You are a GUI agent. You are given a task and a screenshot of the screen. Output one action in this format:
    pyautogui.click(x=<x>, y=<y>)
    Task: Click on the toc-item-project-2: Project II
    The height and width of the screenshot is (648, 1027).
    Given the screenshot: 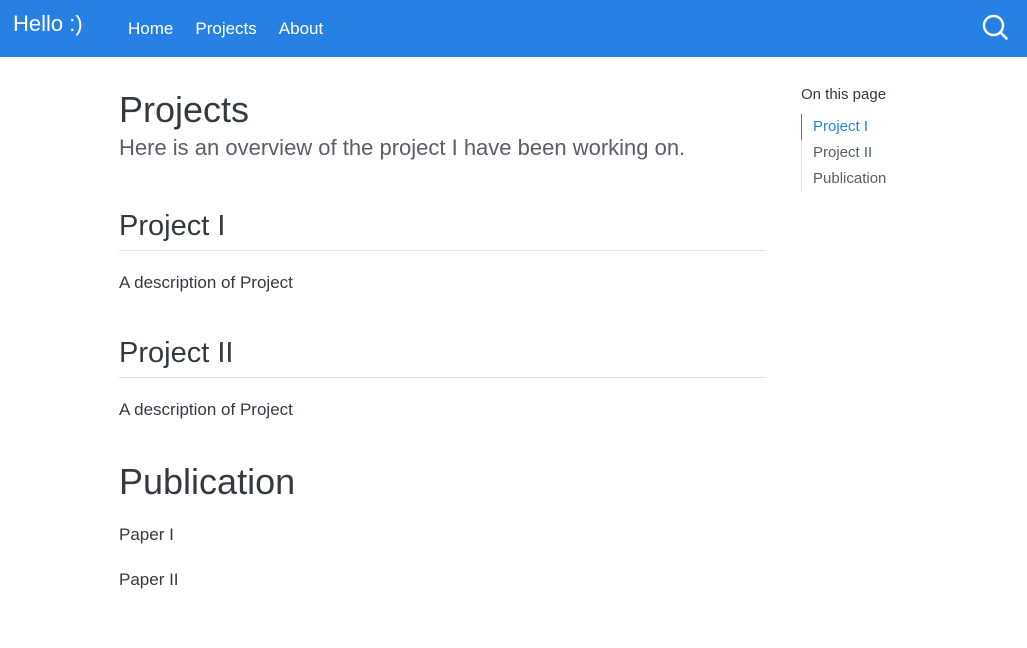 What is the action you would take?
    pyautogui.click(x=901, y=153)
    